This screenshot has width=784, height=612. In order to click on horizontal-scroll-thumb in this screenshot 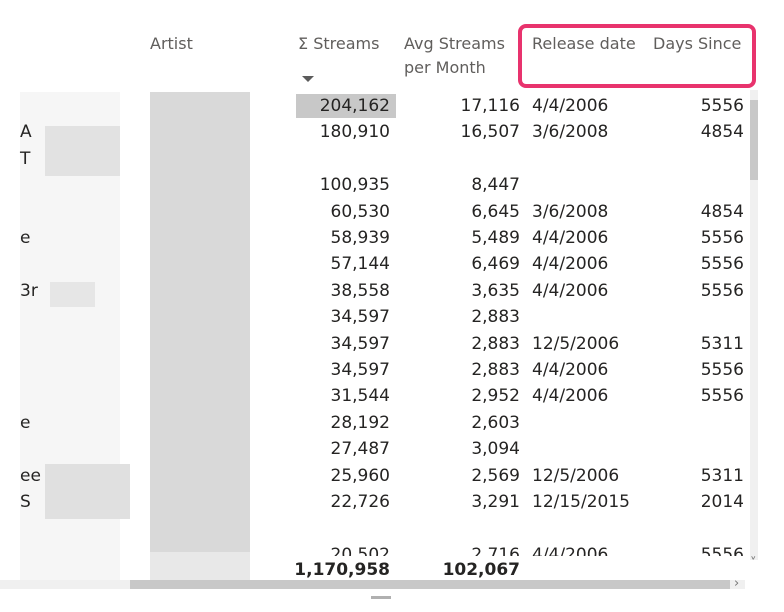, I will do `click(430, 584)`.